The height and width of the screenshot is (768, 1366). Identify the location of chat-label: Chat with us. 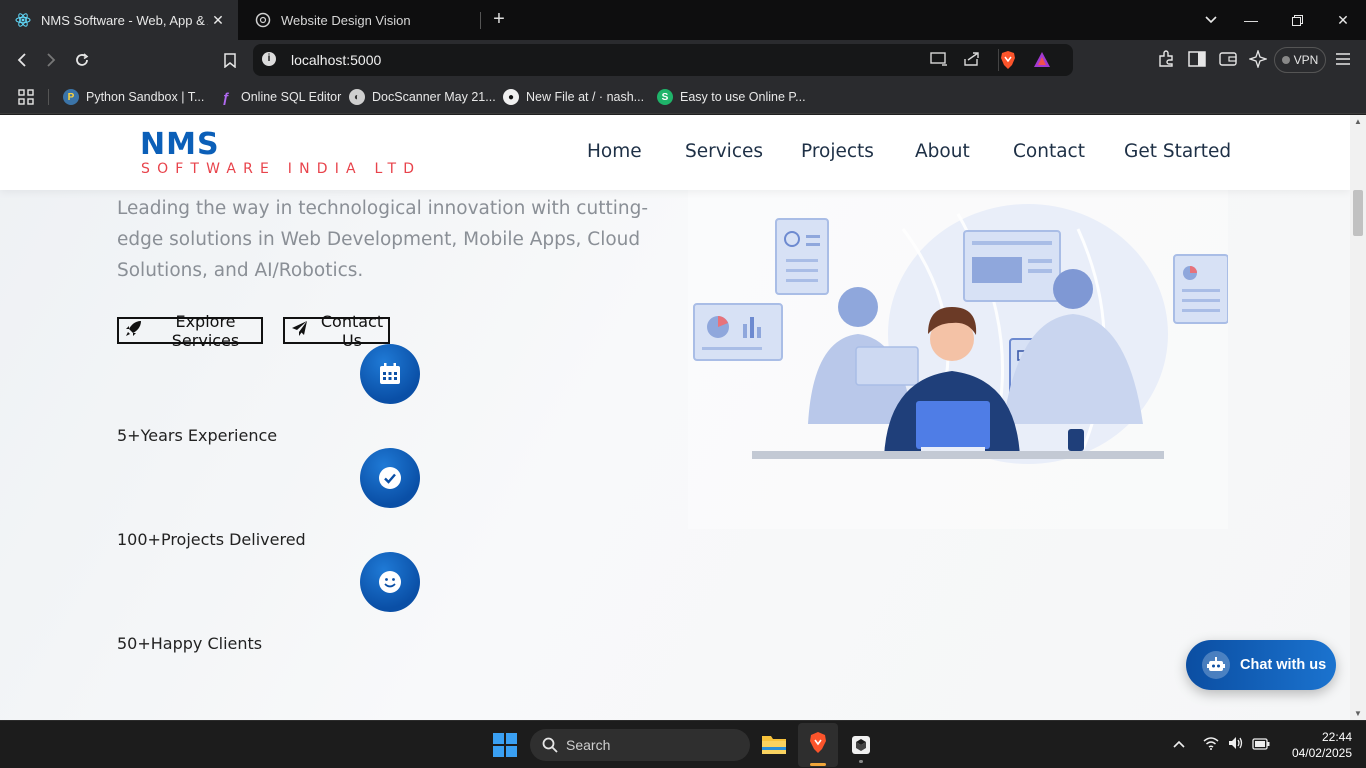
(1283, 665).